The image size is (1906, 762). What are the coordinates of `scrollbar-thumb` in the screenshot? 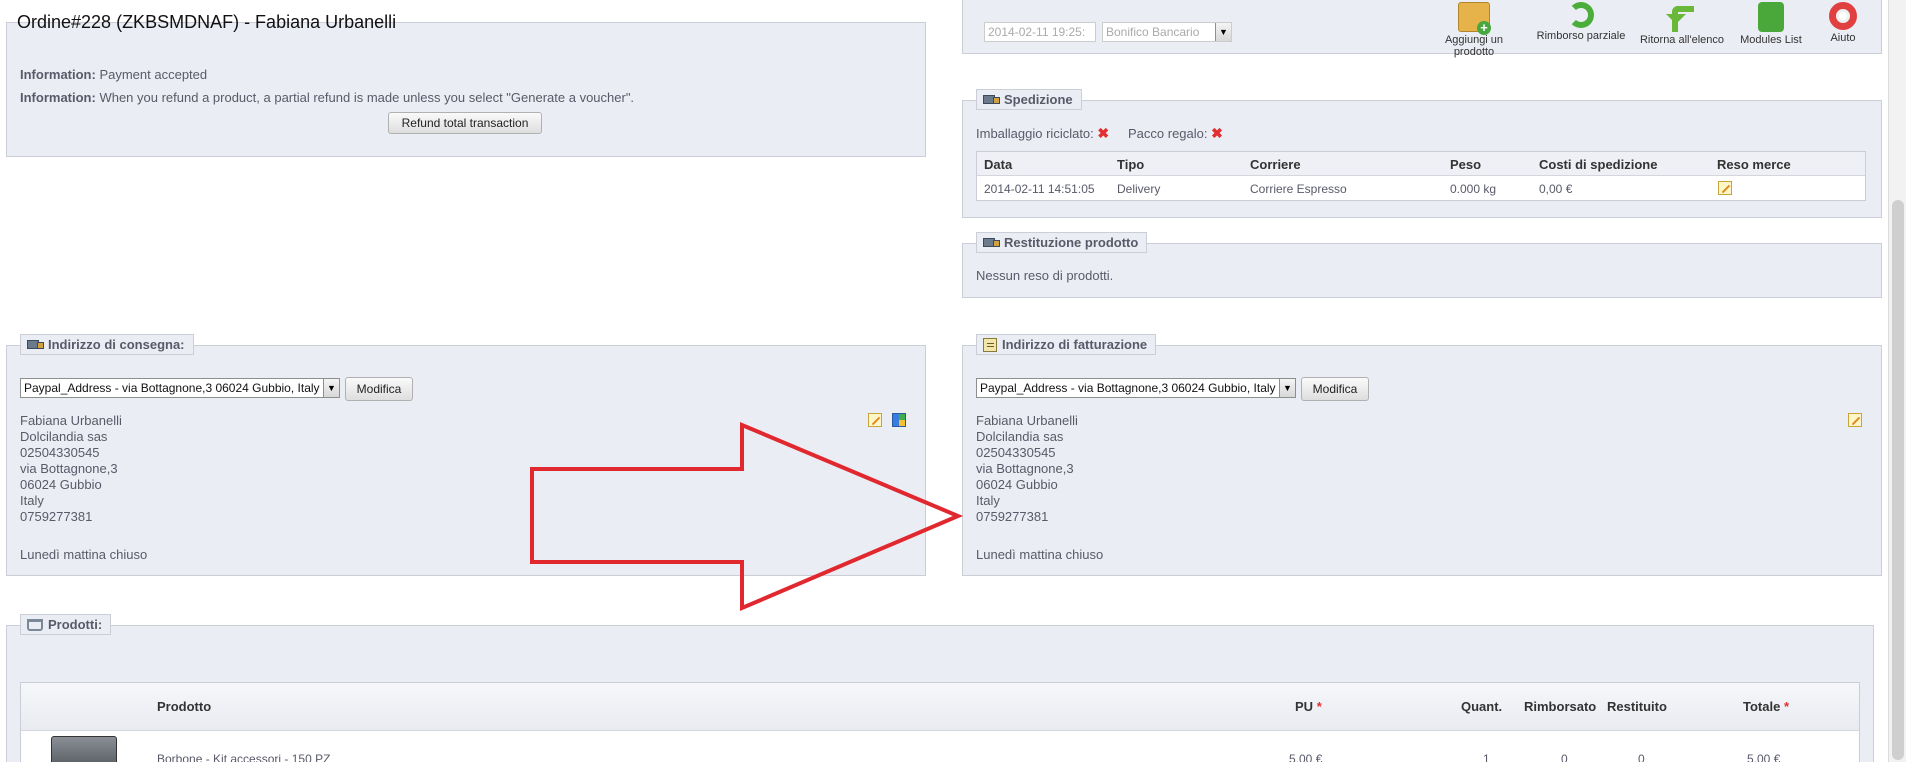 It's located at (1898, 480).